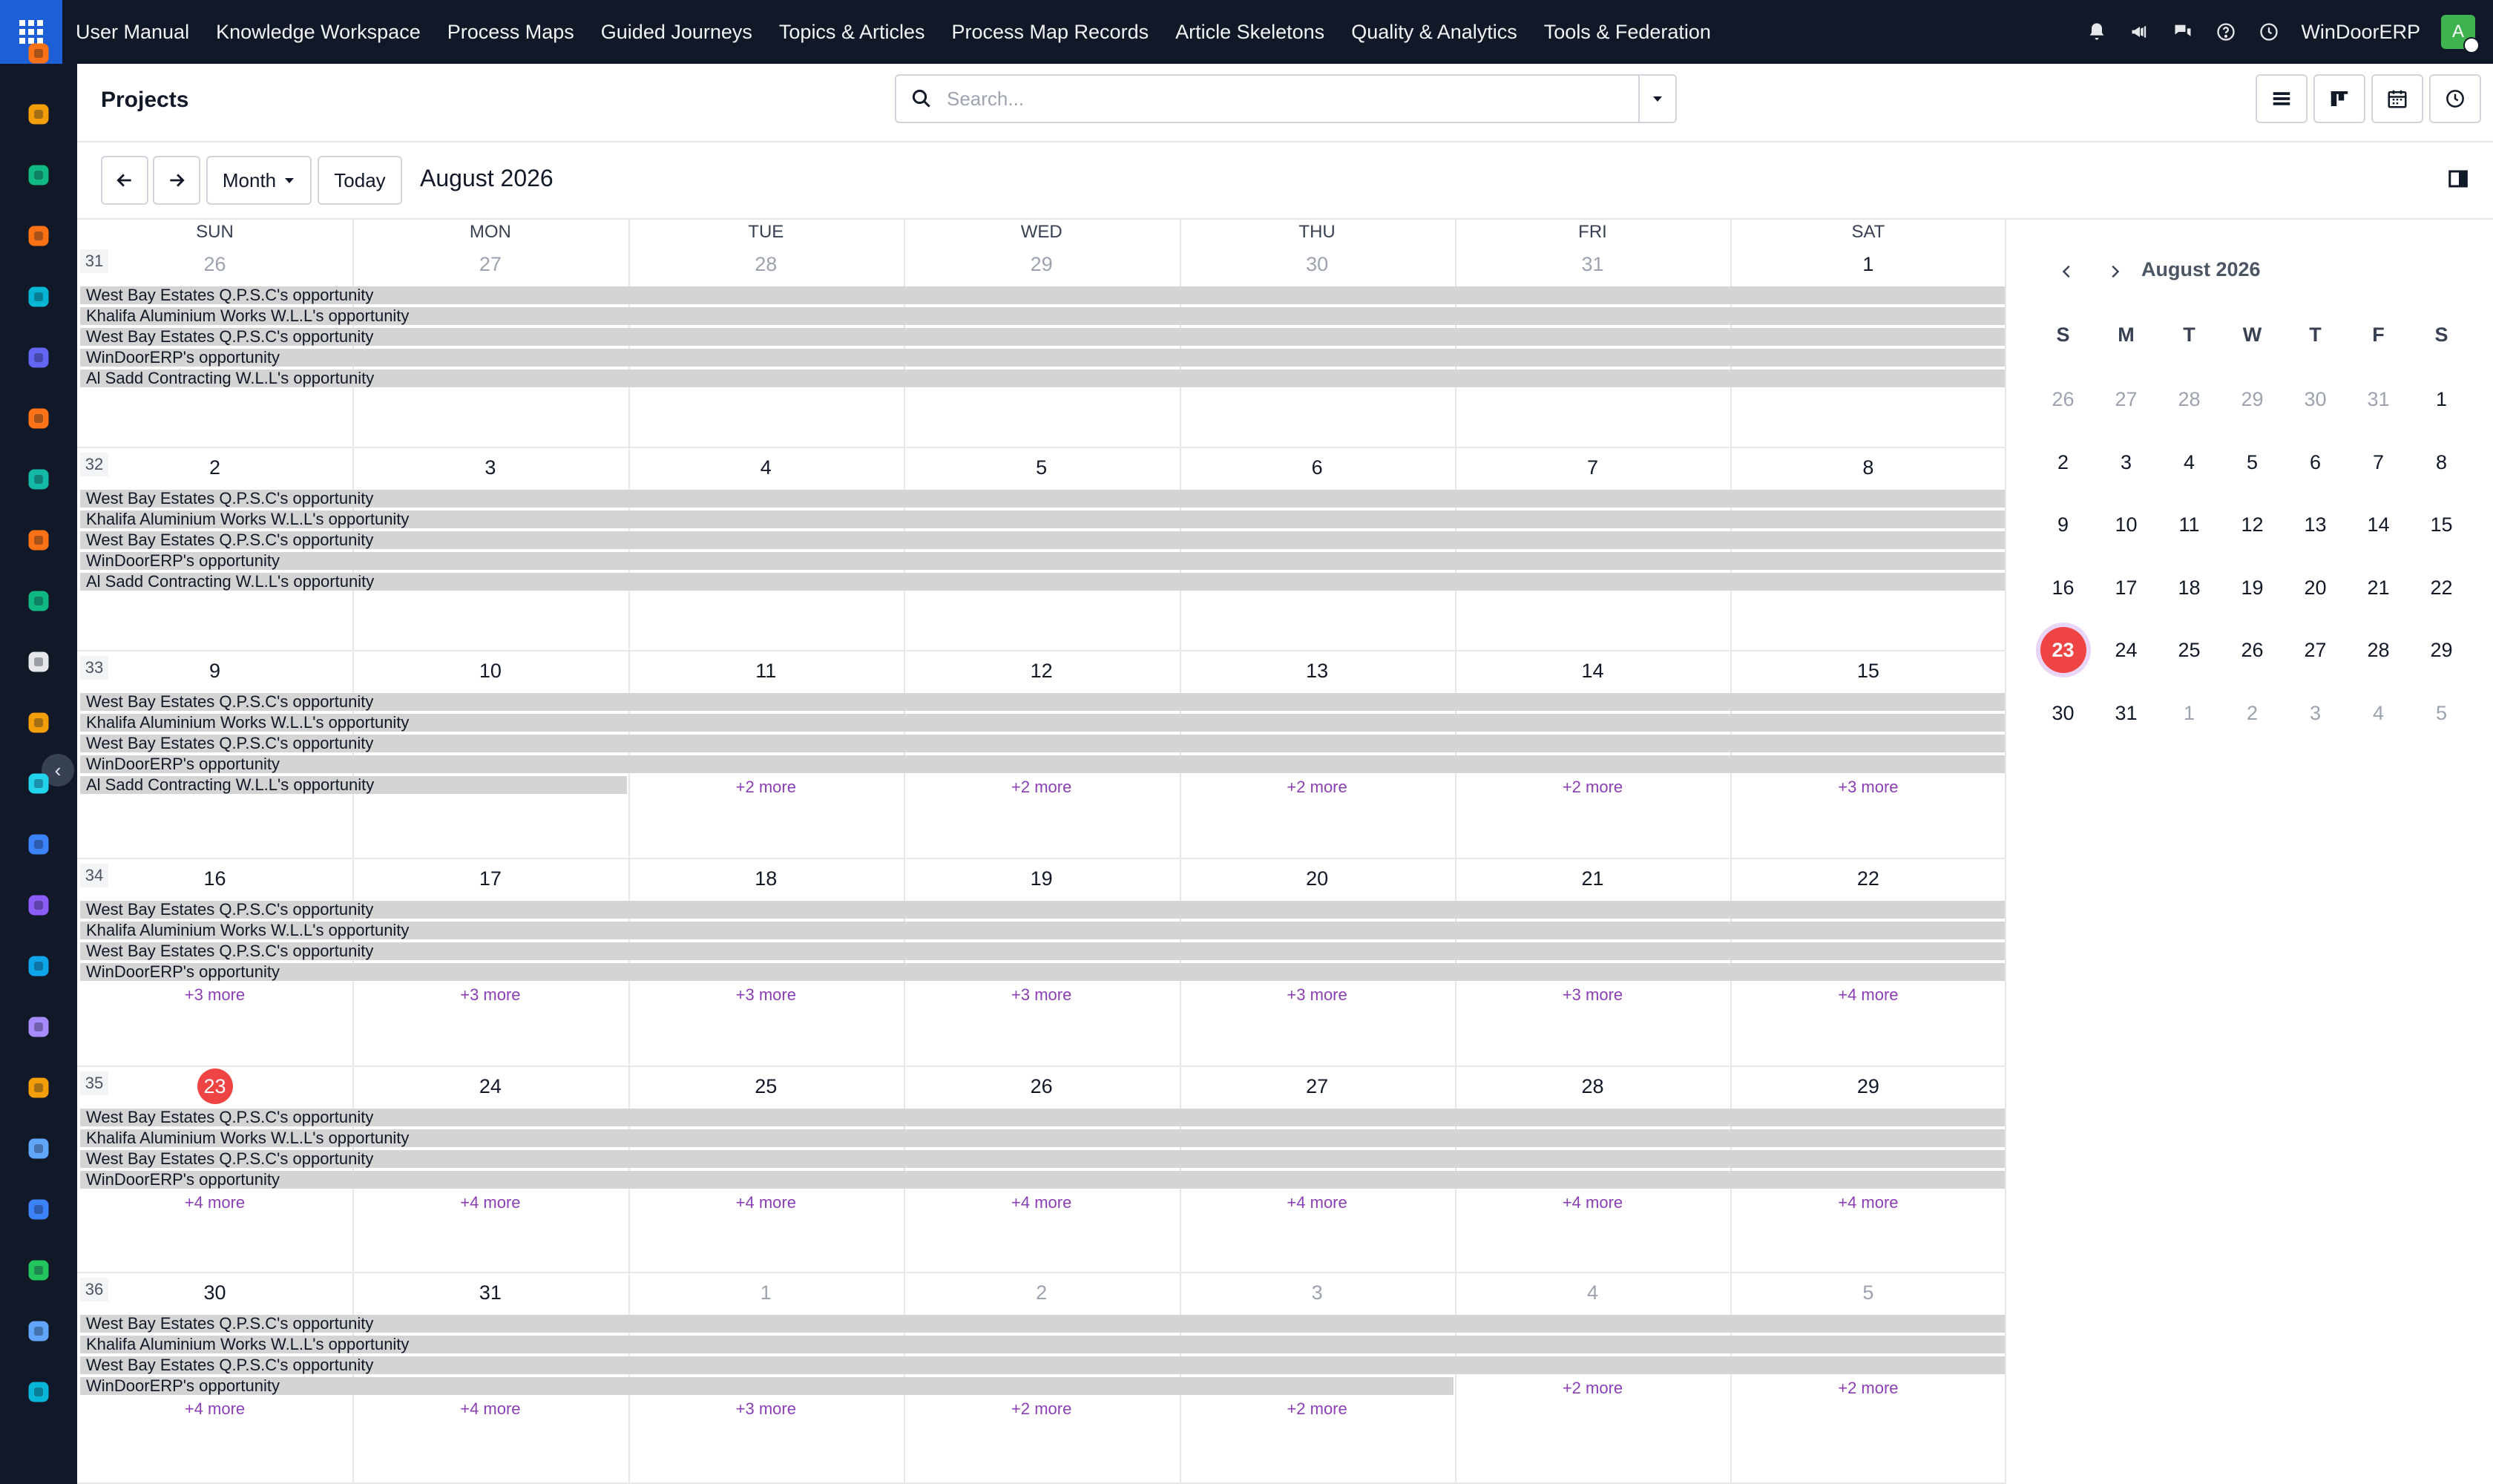 This screenshot has height=1484, width=2493. I want to click on day-number: 29, so click(1041, 264).